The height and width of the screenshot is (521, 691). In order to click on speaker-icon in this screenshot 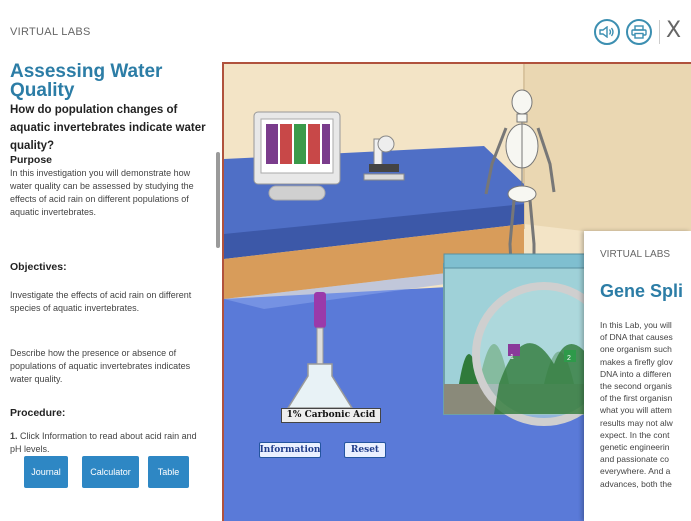, I will do `click(606, 32)`.